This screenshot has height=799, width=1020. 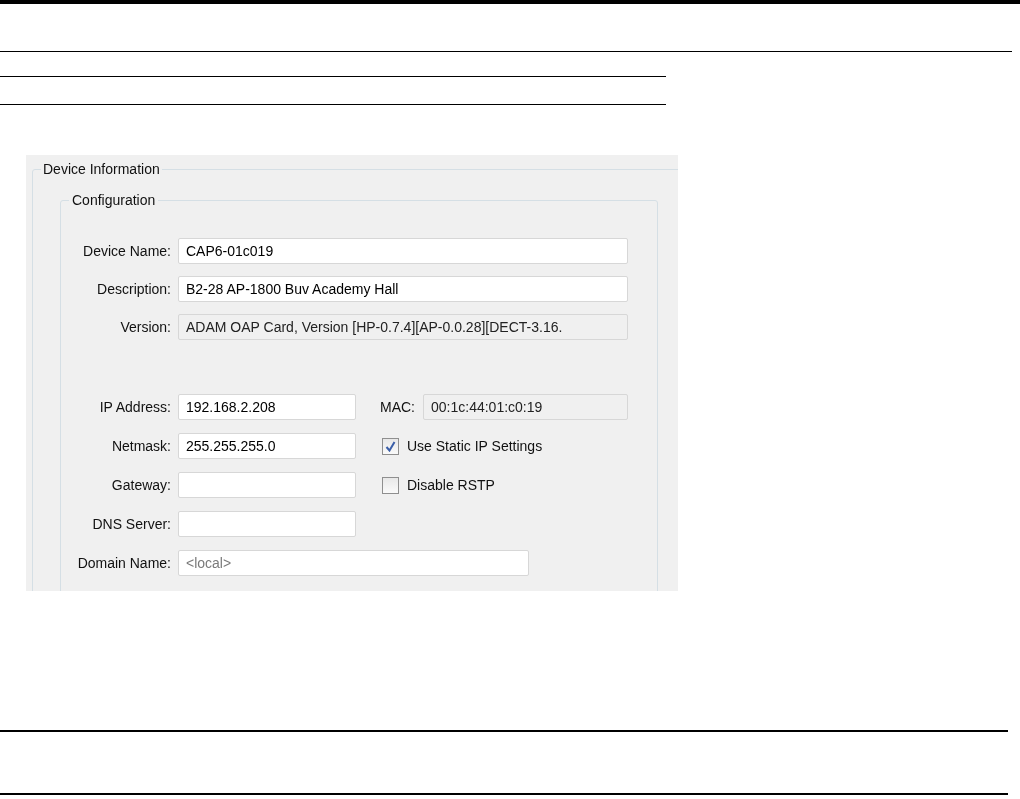 What do you see at coordinates (267, 407) in the screenshot?
I see `input-field: 192.168.2.208` at bounding box center [267, 407].